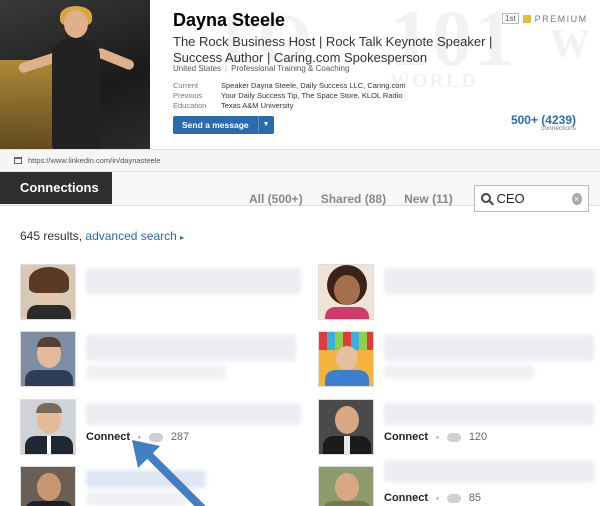  I want to click on profile-url-bar: https://www.linkedin.com/in/daynasteele, so click(300, 161).